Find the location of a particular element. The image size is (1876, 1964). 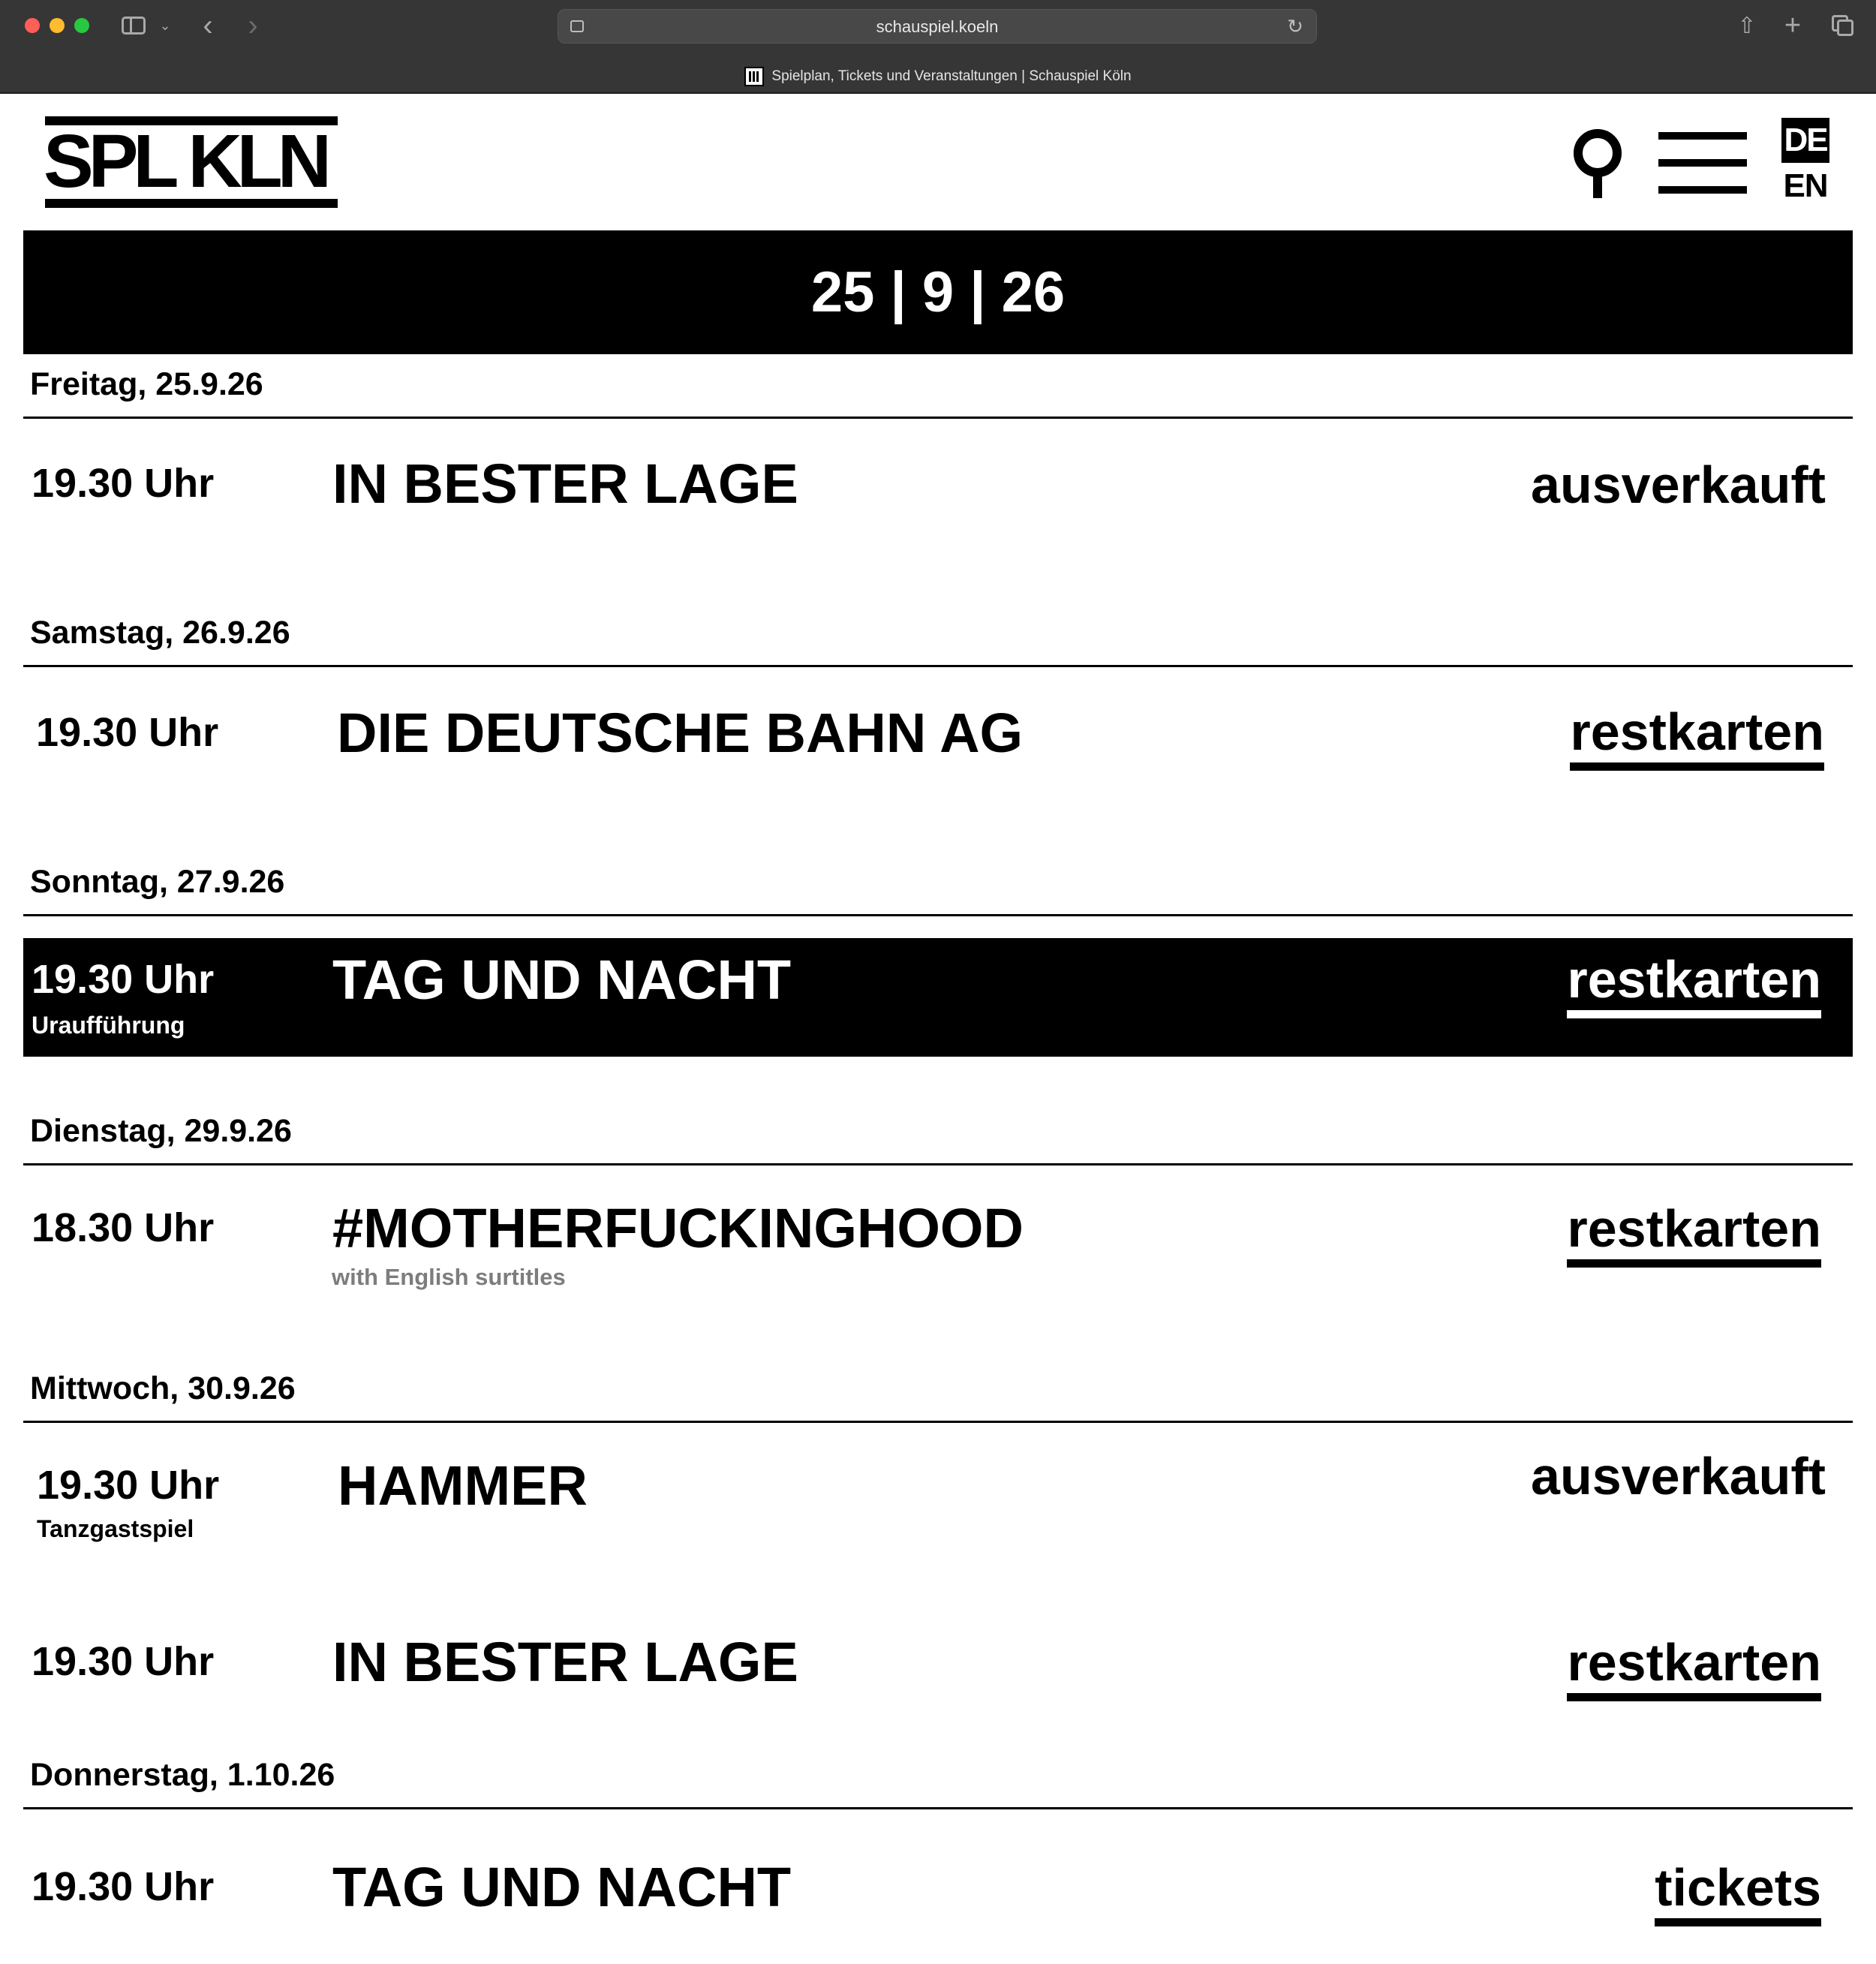

chevron-down-icon: ⌄ is located at coordinates (165, 26).